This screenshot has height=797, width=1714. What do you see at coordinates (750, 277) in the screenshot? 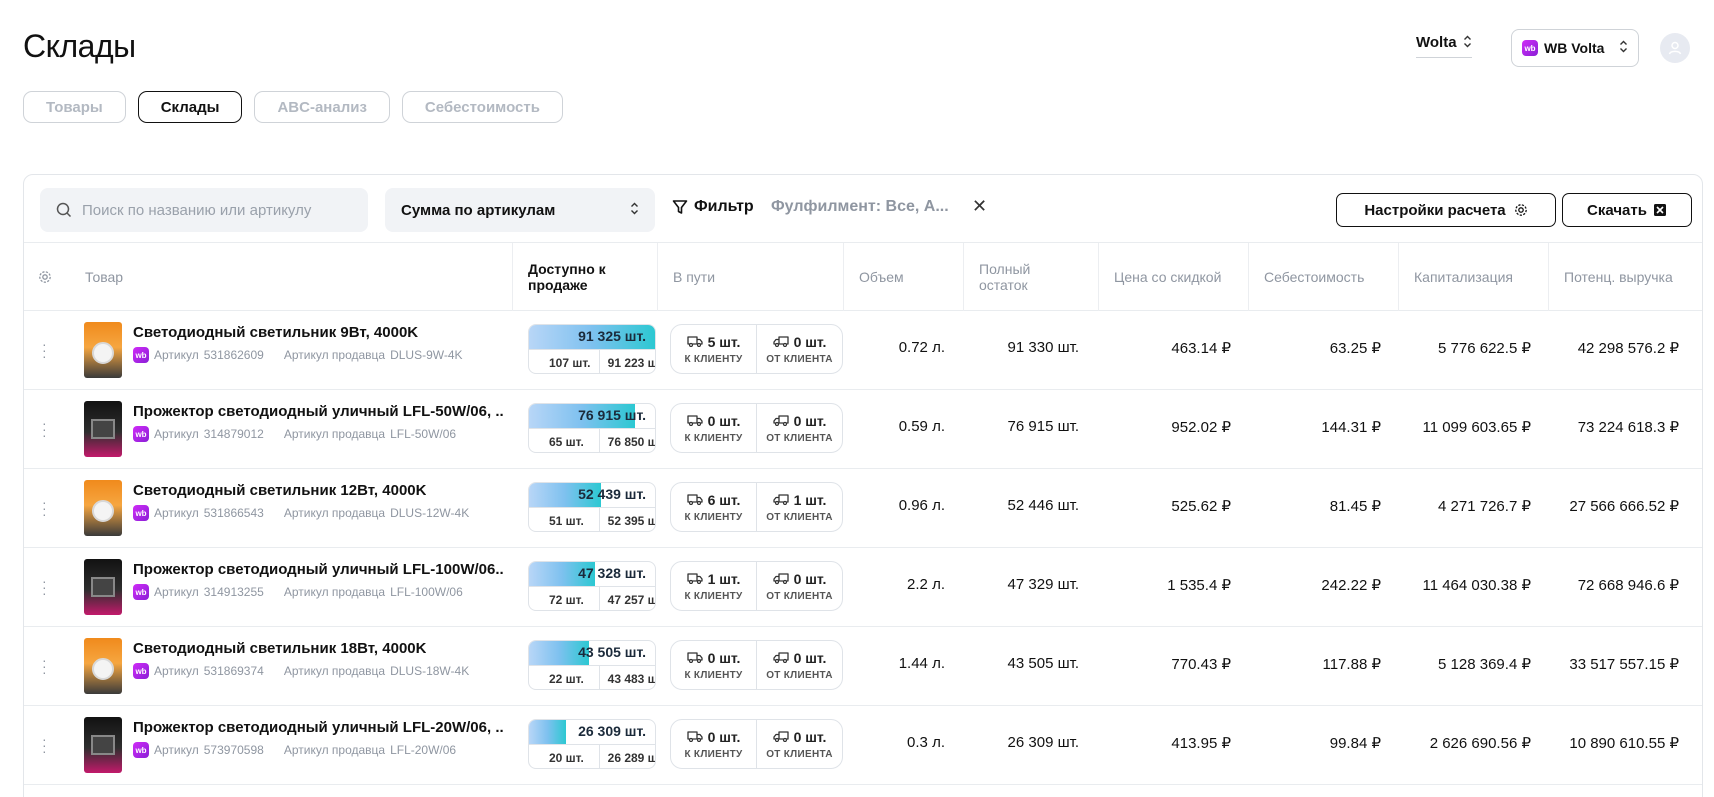
I see `column-in-transit: В пути` at bounding box center [750, 277].